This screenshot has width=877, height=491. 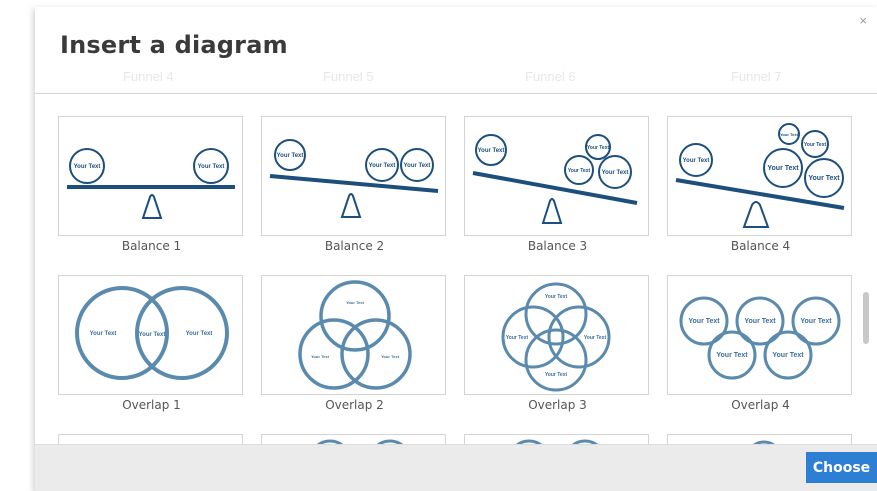 What do you see at coordinates (863, 20) in the screenshot?
I see `close-icon: ×` at bounding box center [863, 20].